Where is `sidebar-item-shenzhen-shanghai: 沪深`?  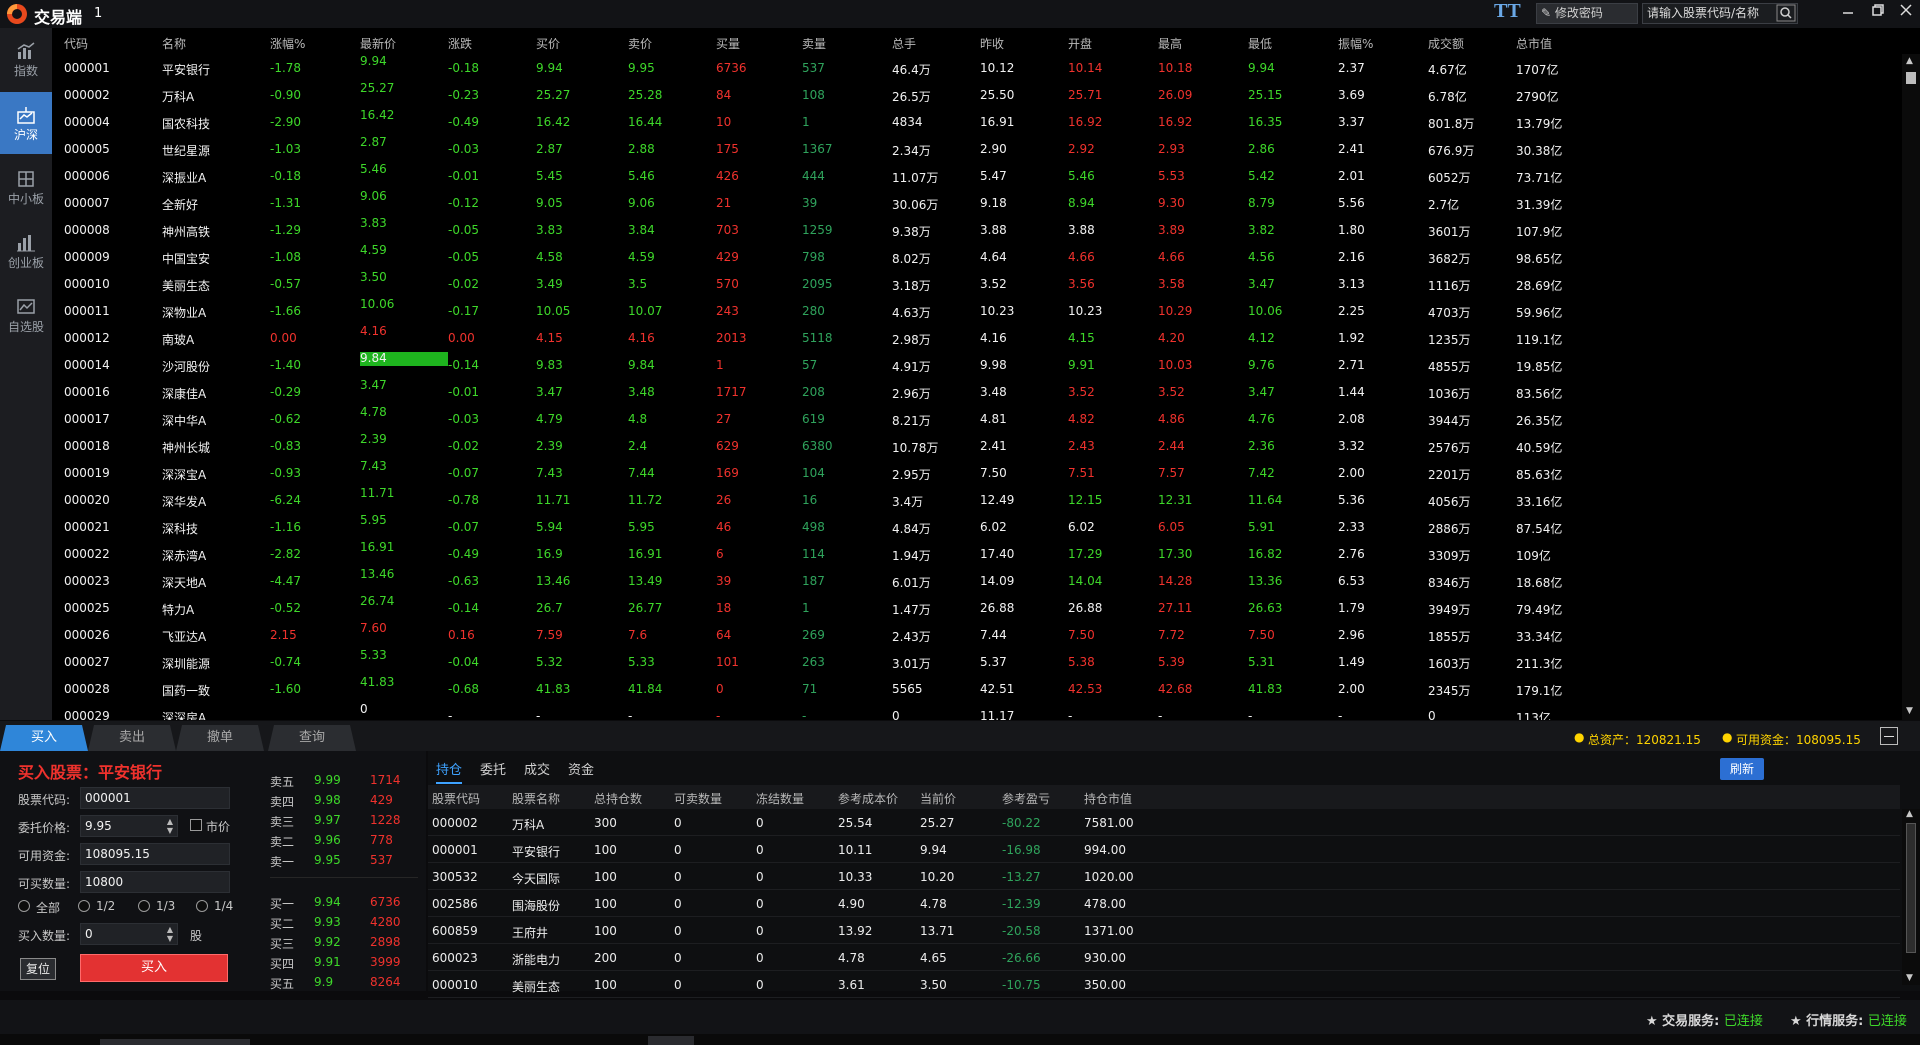
sidebar-item-shenzhen-shanghai: 沪深 is located at coordinates (26, 123).